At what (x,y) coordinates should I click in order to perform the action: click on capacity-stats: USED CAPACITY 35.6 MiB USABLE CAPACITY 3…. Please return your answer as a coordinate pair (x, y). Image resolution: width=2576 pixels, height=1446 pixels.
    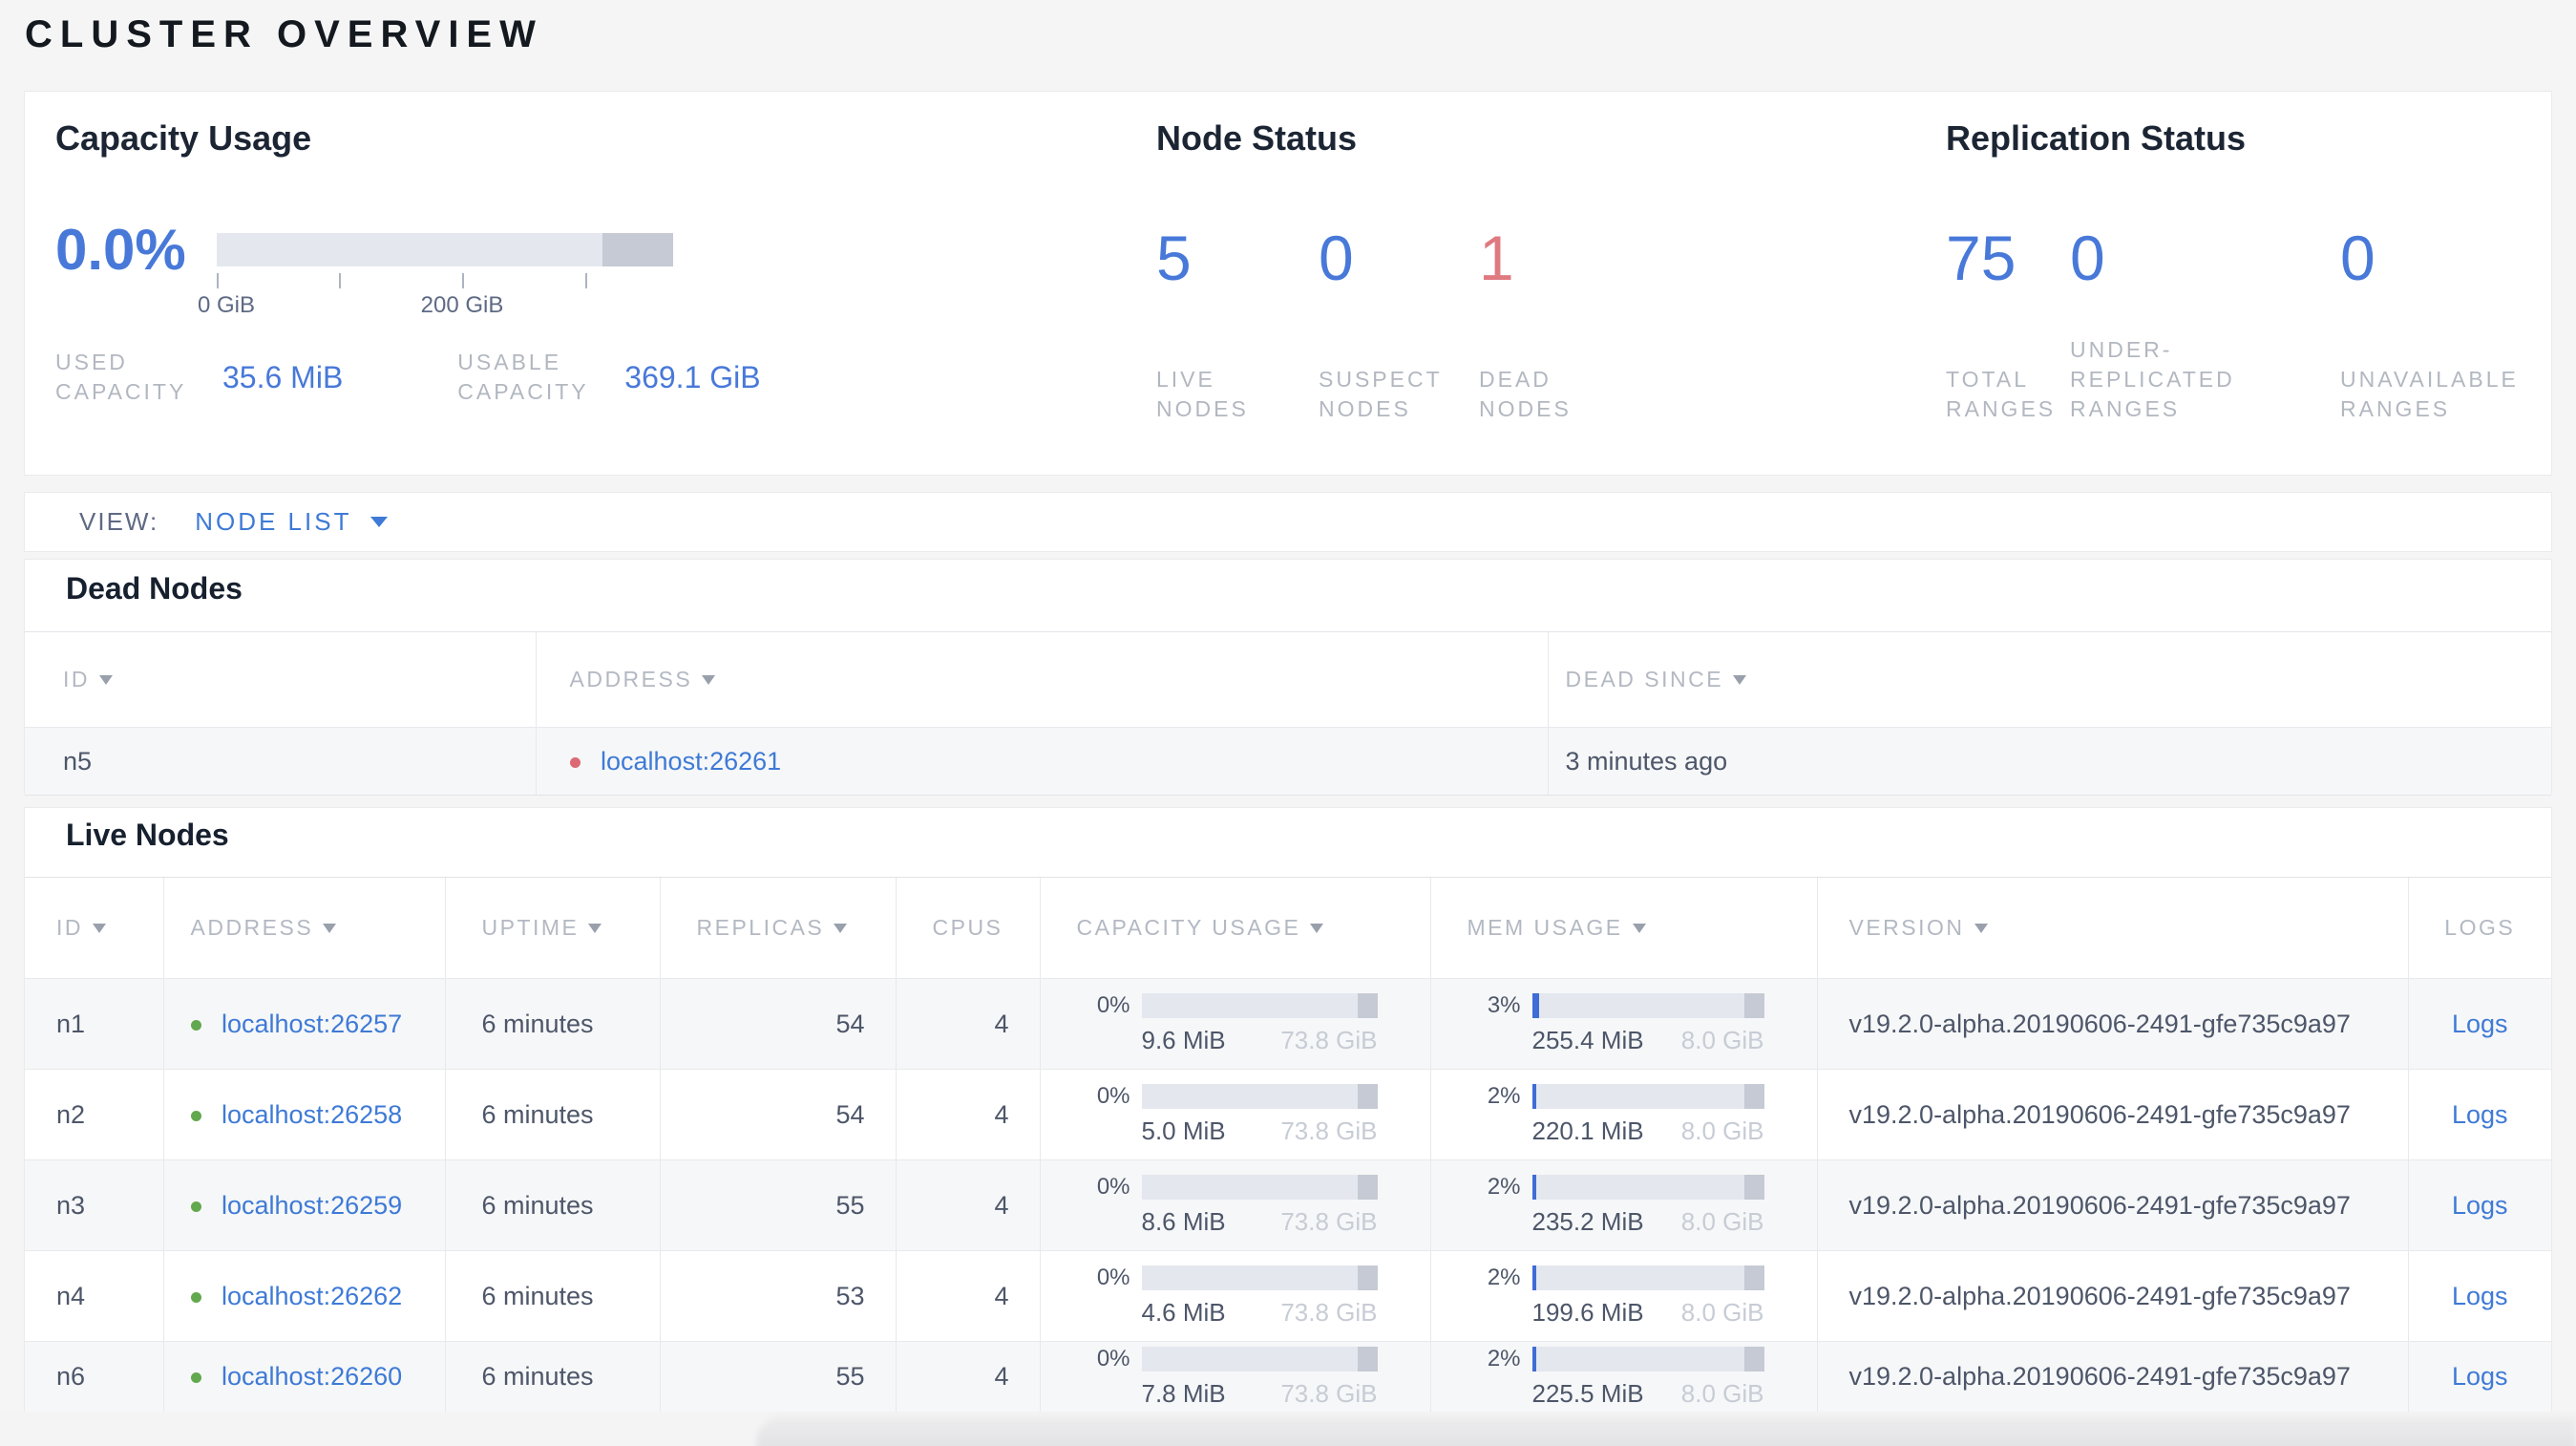
    Looking at the image, I should click on (408, 377).